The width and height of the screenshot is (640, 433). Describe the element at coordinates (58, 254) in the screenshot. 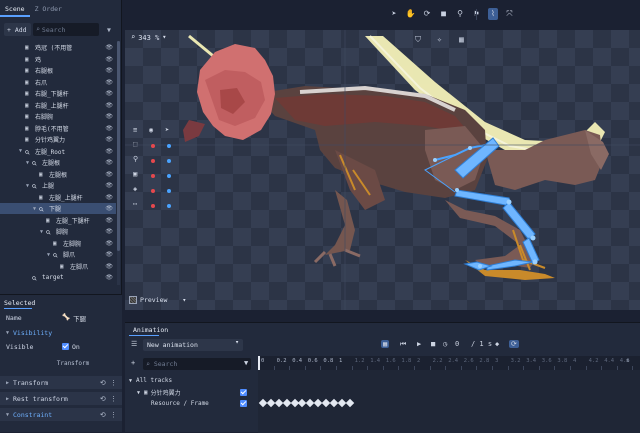

I see `tree-item: ▼ ⚲ 脚爪 👁` at that location.